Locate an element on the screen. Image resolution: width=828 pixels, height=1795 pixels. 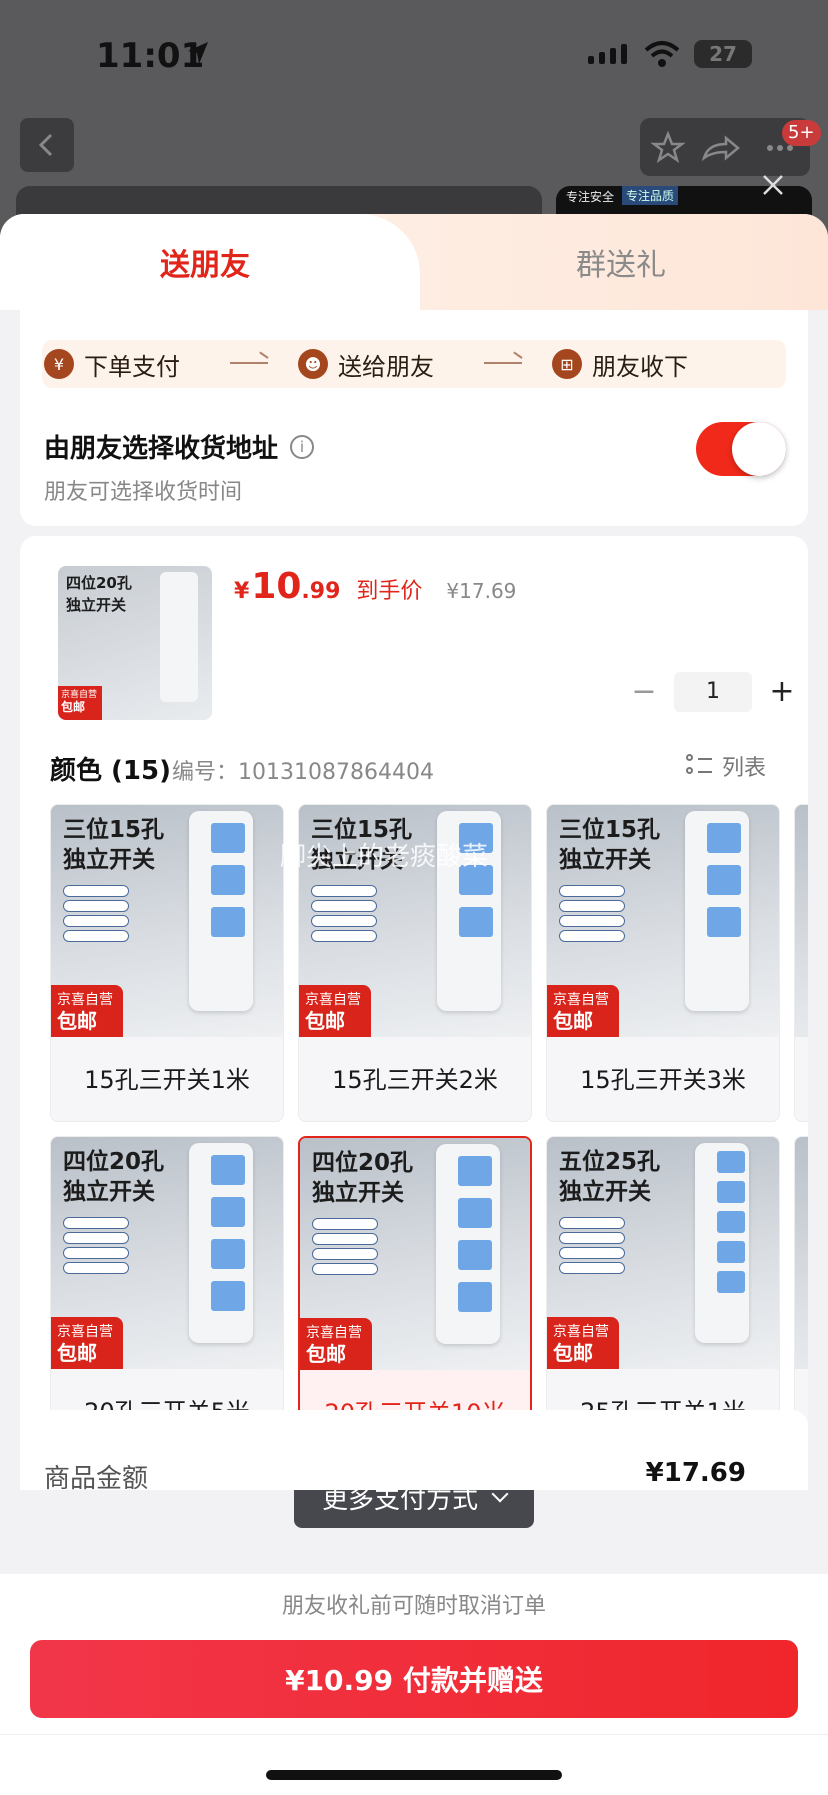
background-tag: 专注品质 is located at coordinates (650, 195).